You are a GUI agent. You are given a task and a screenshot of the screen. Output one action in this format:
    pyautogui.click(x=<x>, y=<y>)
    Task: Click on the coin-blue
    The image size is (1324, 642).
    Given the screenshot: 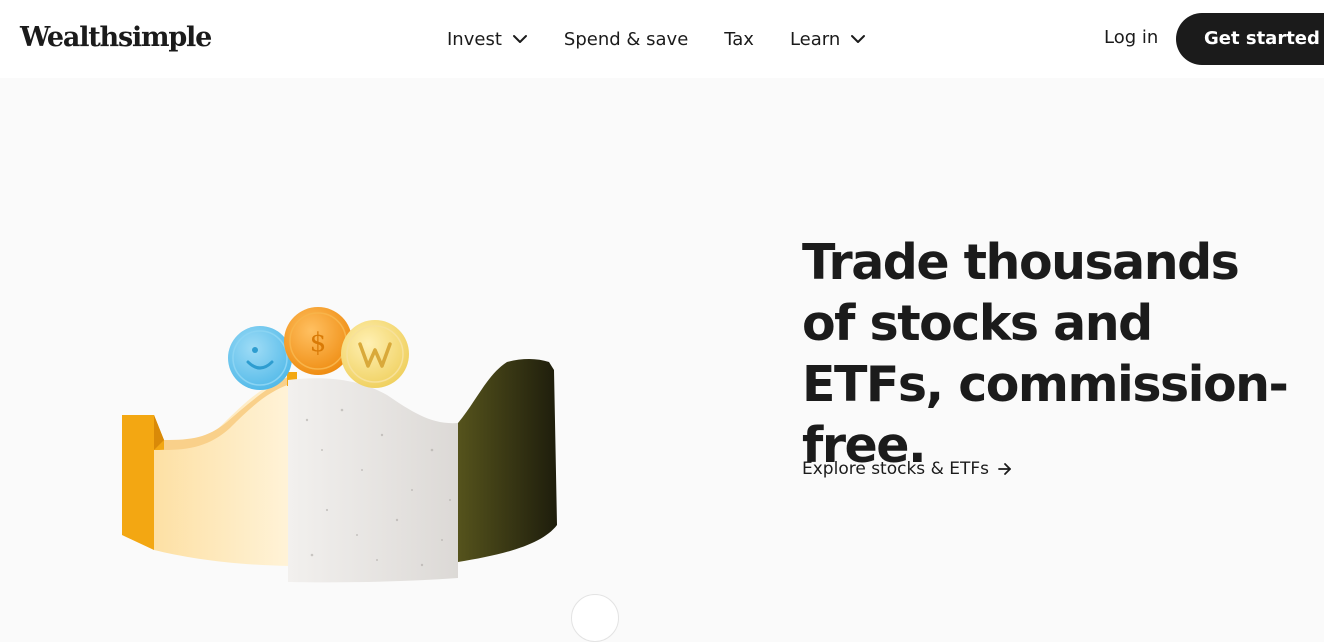 What is the action you would take?
    pyautogui.click(x=260, y=358)
    